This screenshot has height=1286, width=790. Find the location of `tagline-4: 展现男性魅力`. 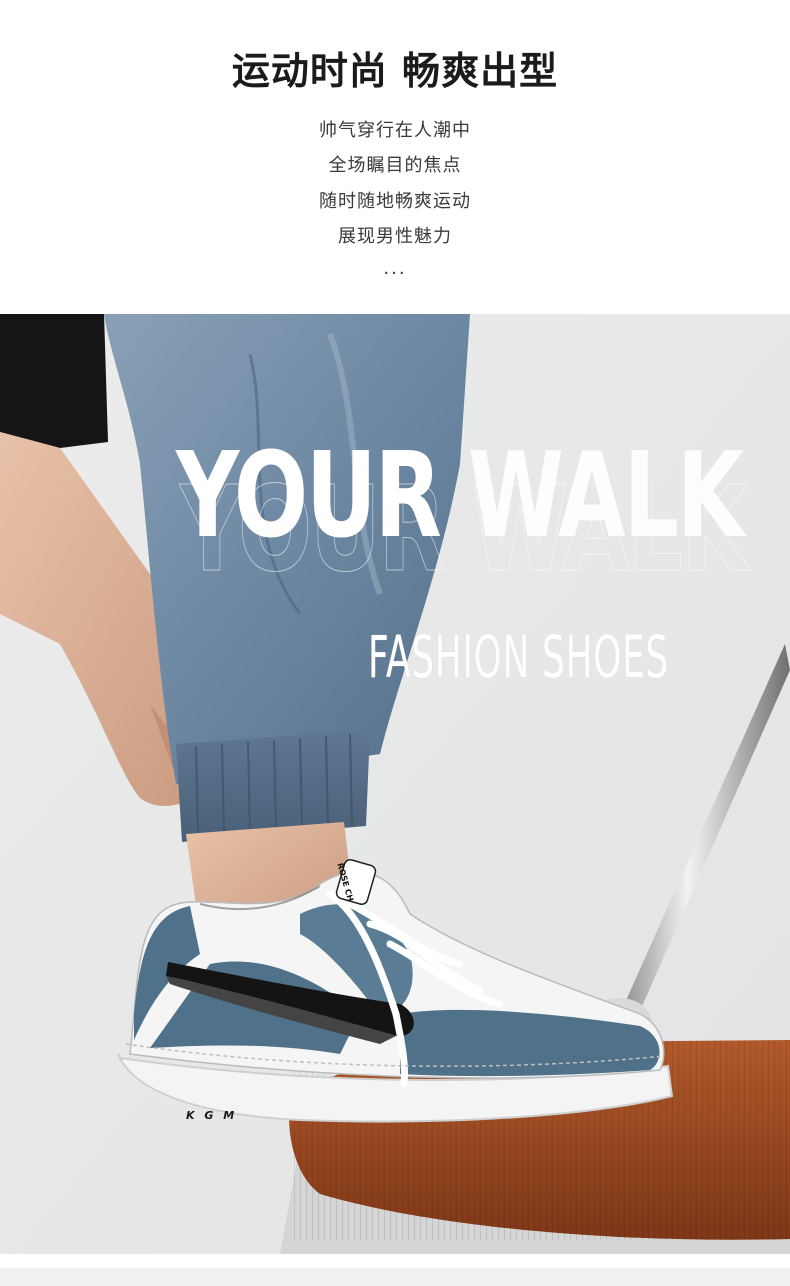

tagline-4: 展现男性魅力 is located at coordinates (395, 236).